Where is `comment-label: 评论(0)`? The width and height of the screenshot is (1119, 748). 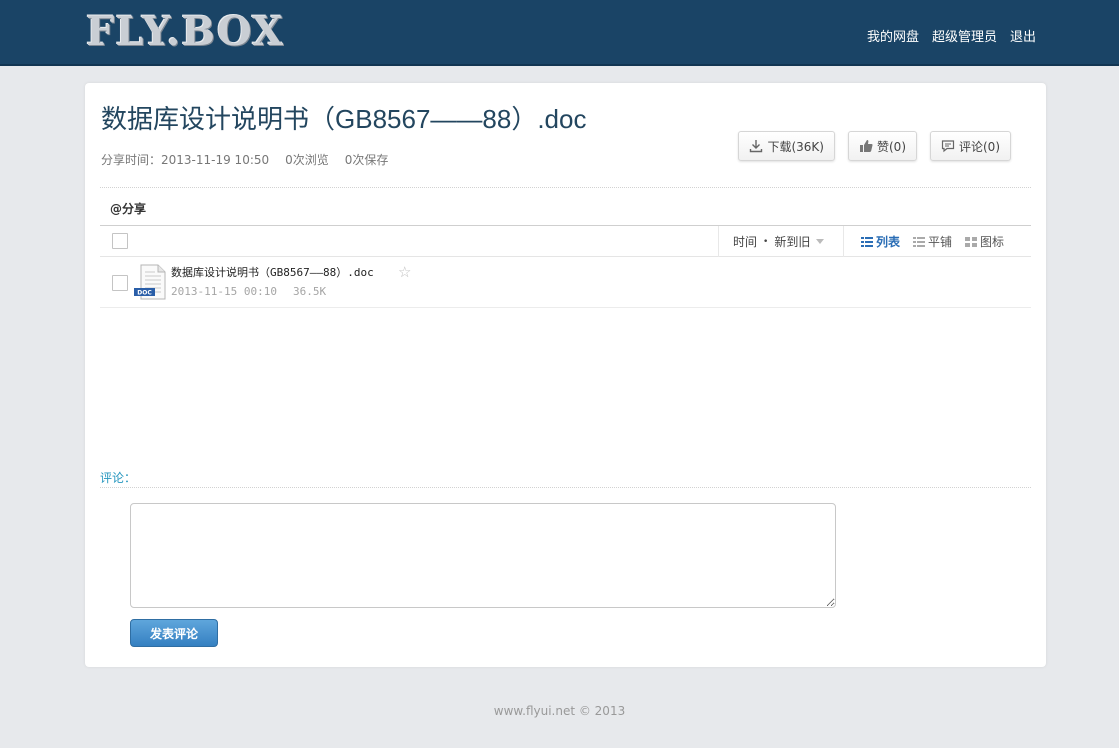 comment-label: 评论(0) is located at coordinates (979, 146).